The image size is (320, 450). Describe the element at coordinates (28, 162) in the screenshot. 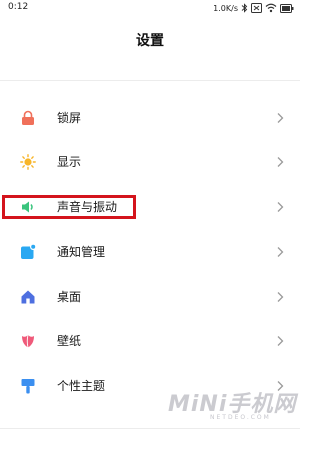

I see `sun-icon` at that location.